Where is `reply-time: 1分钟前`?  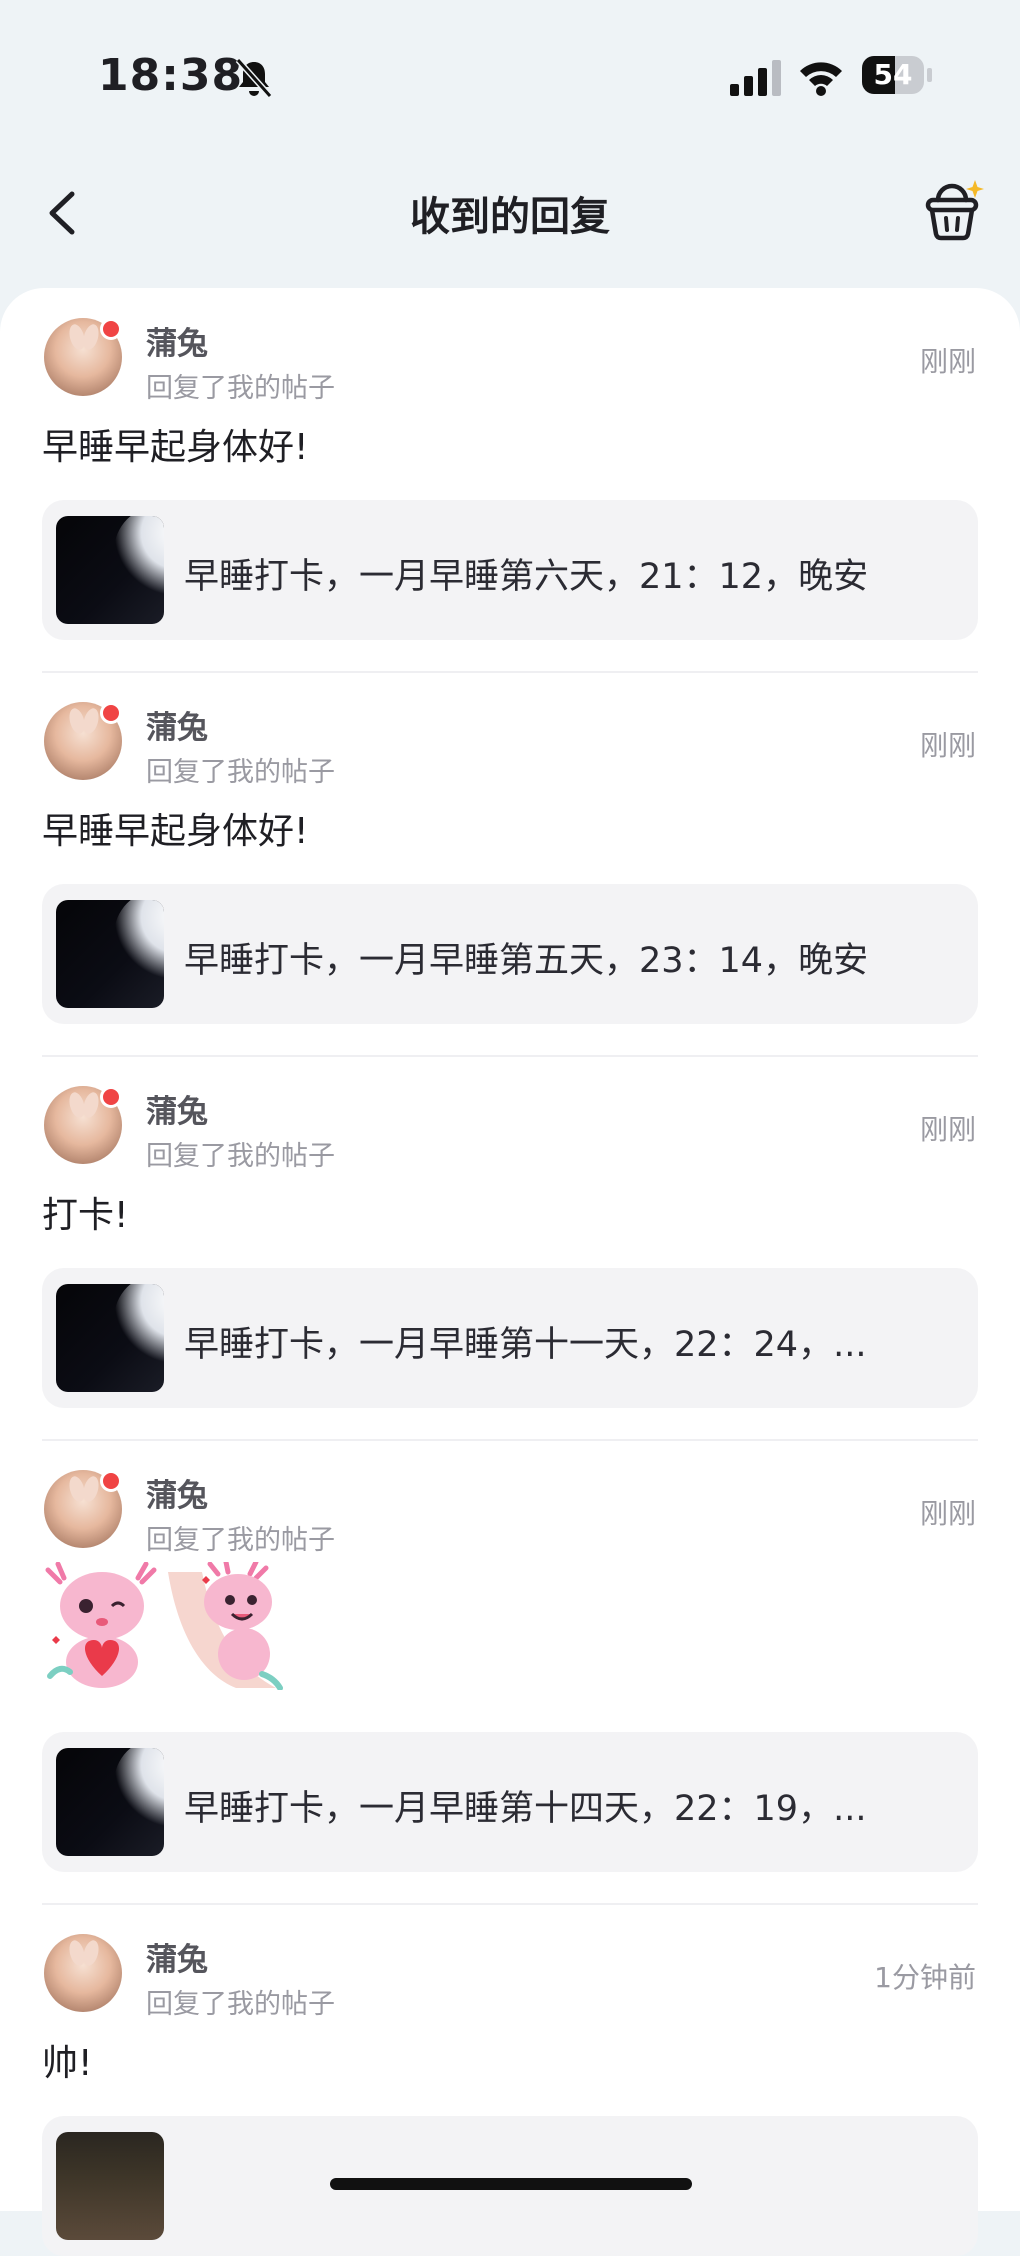 reply-time: 1分钟前 is located at coordinates (925, 1977).